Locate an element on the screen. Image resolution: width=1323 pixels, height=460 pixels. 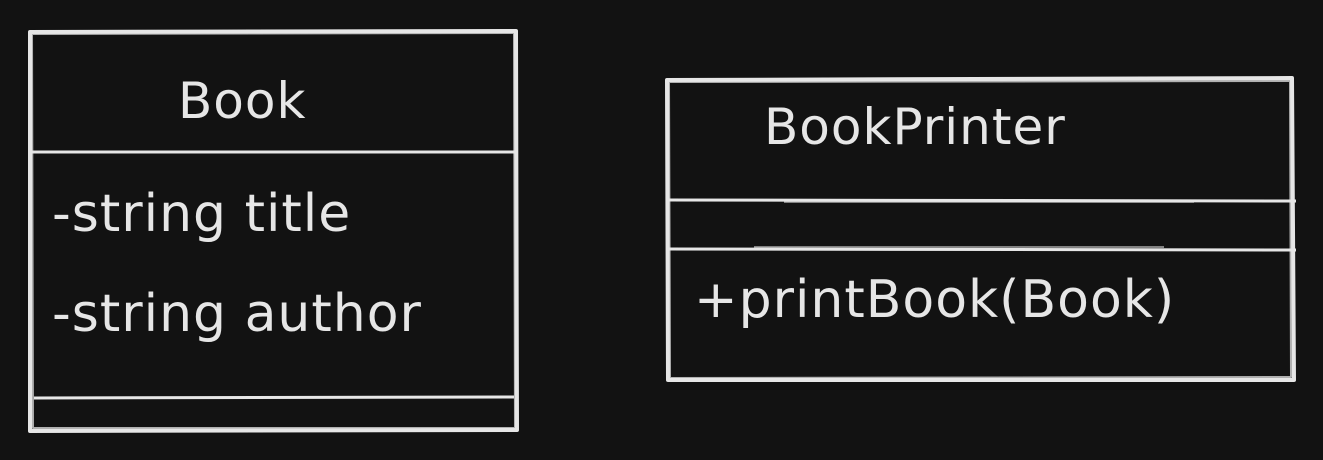
class-attribute: -string author is located at coordinates (237, 314).